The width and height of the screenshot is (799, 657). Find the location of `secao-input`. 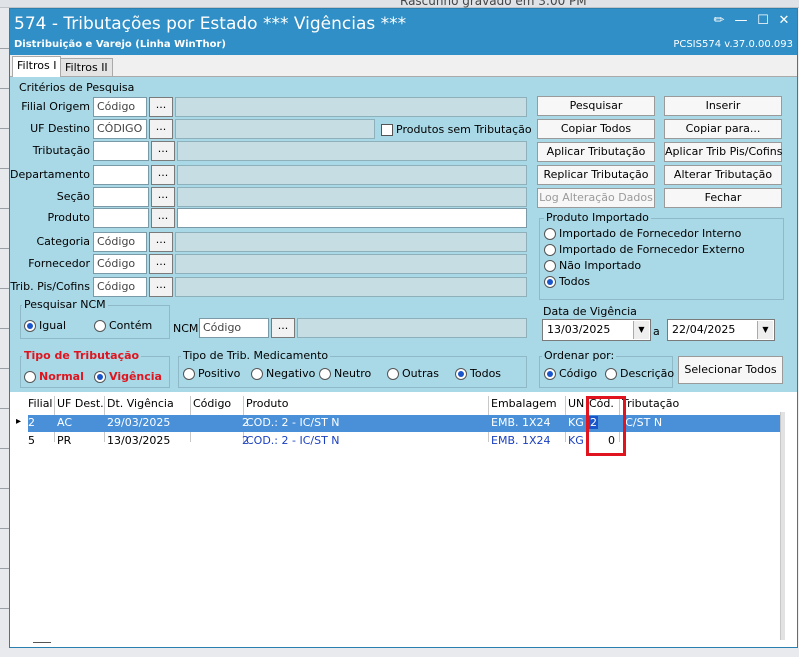

secao-input is located at coordinates (121, 197).